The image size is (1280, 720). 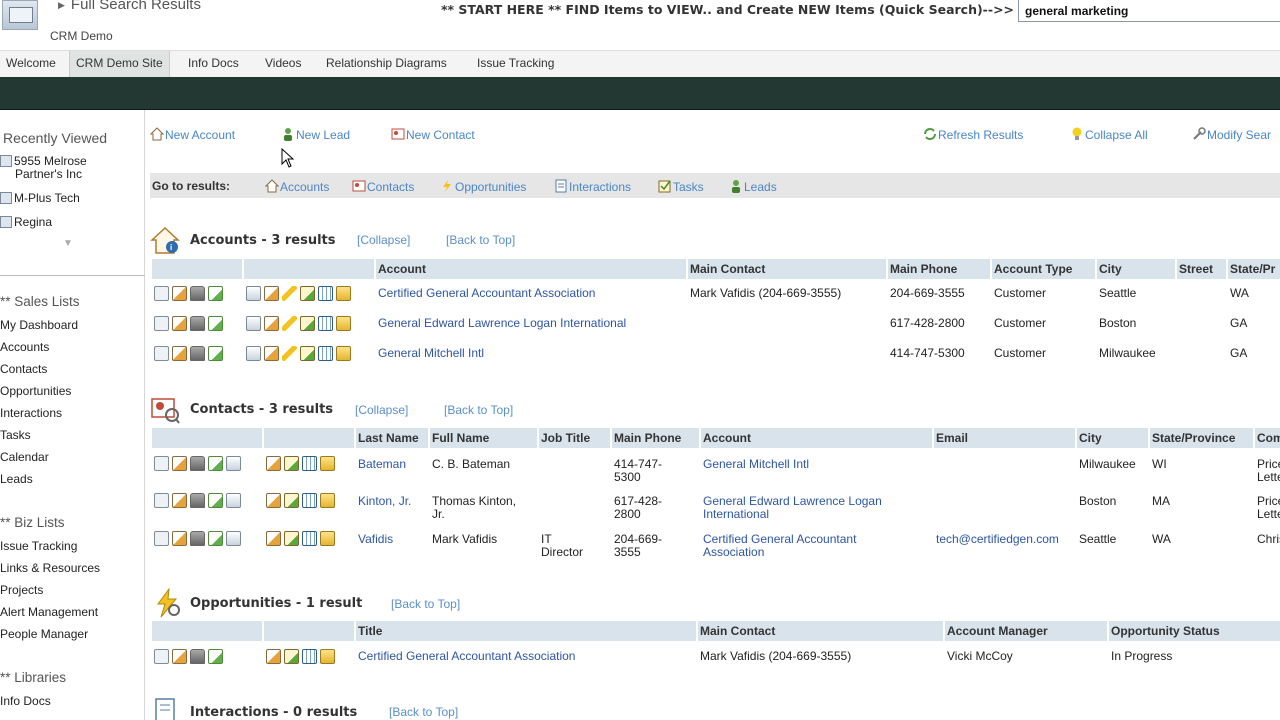 What do you see at coordinates (433, 134) in the screenshot?
I see `new-contact-button: New Contact` at bounding box center [433, 134].